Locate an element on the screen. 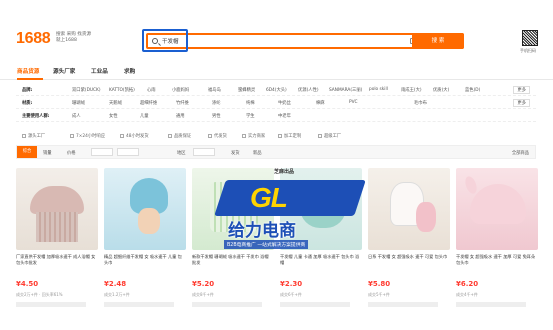 The image size is (553, 330). watermark-logo: 芝麻出品 GL 给力电商 B2B电商推广 一站式解决方案提供商 is located at coordinates (284, 219).